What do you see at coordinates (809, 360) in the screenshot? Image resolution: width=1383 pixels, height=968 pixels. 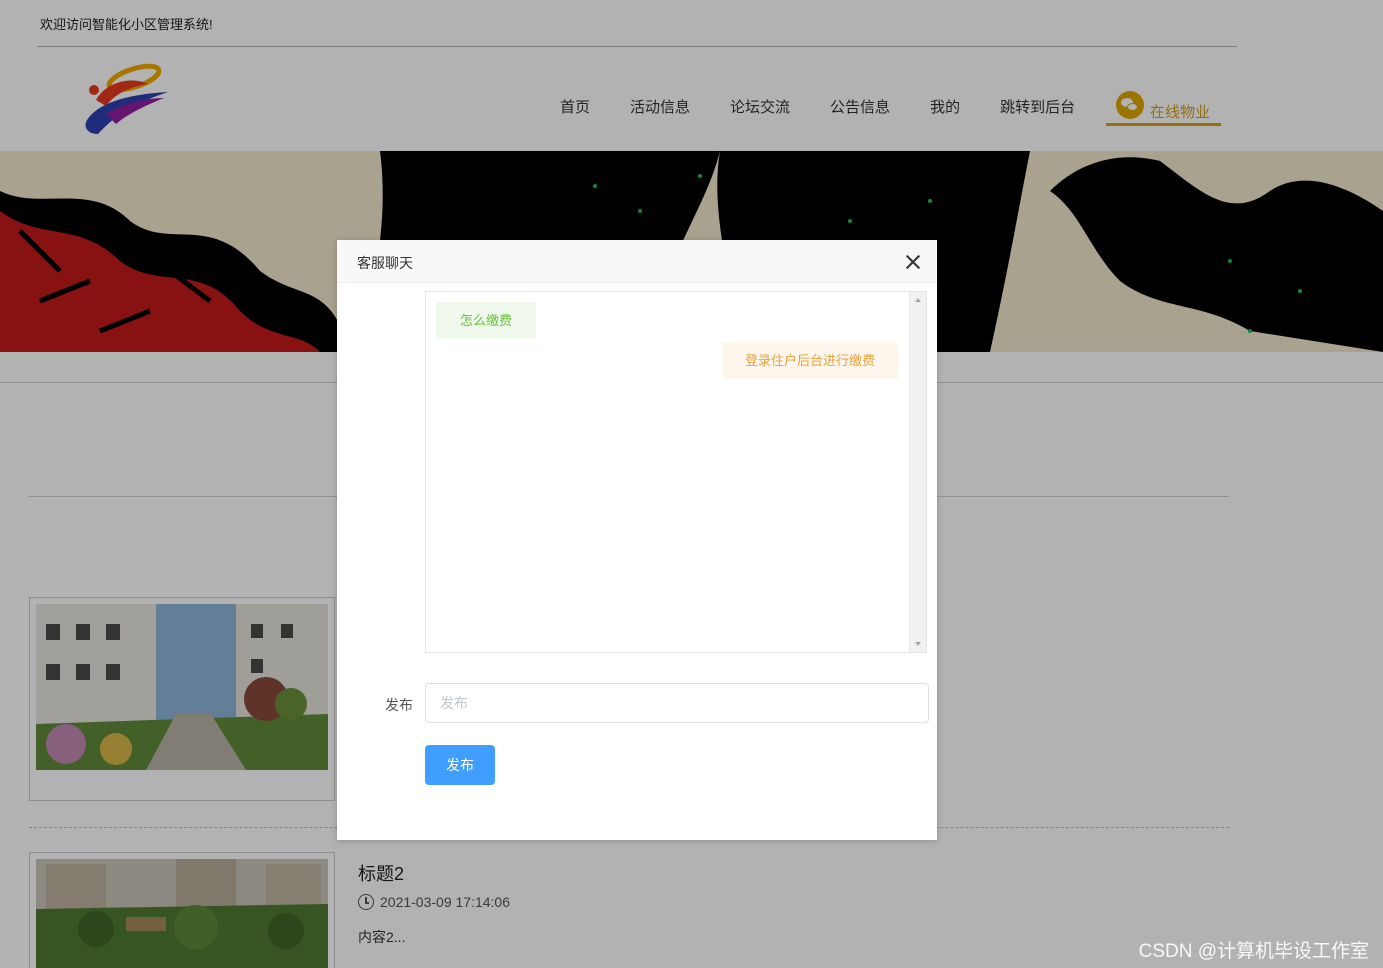 I see `chat-message-admin: 登录住户后台进行缴费` at bounding box center [809, 360].